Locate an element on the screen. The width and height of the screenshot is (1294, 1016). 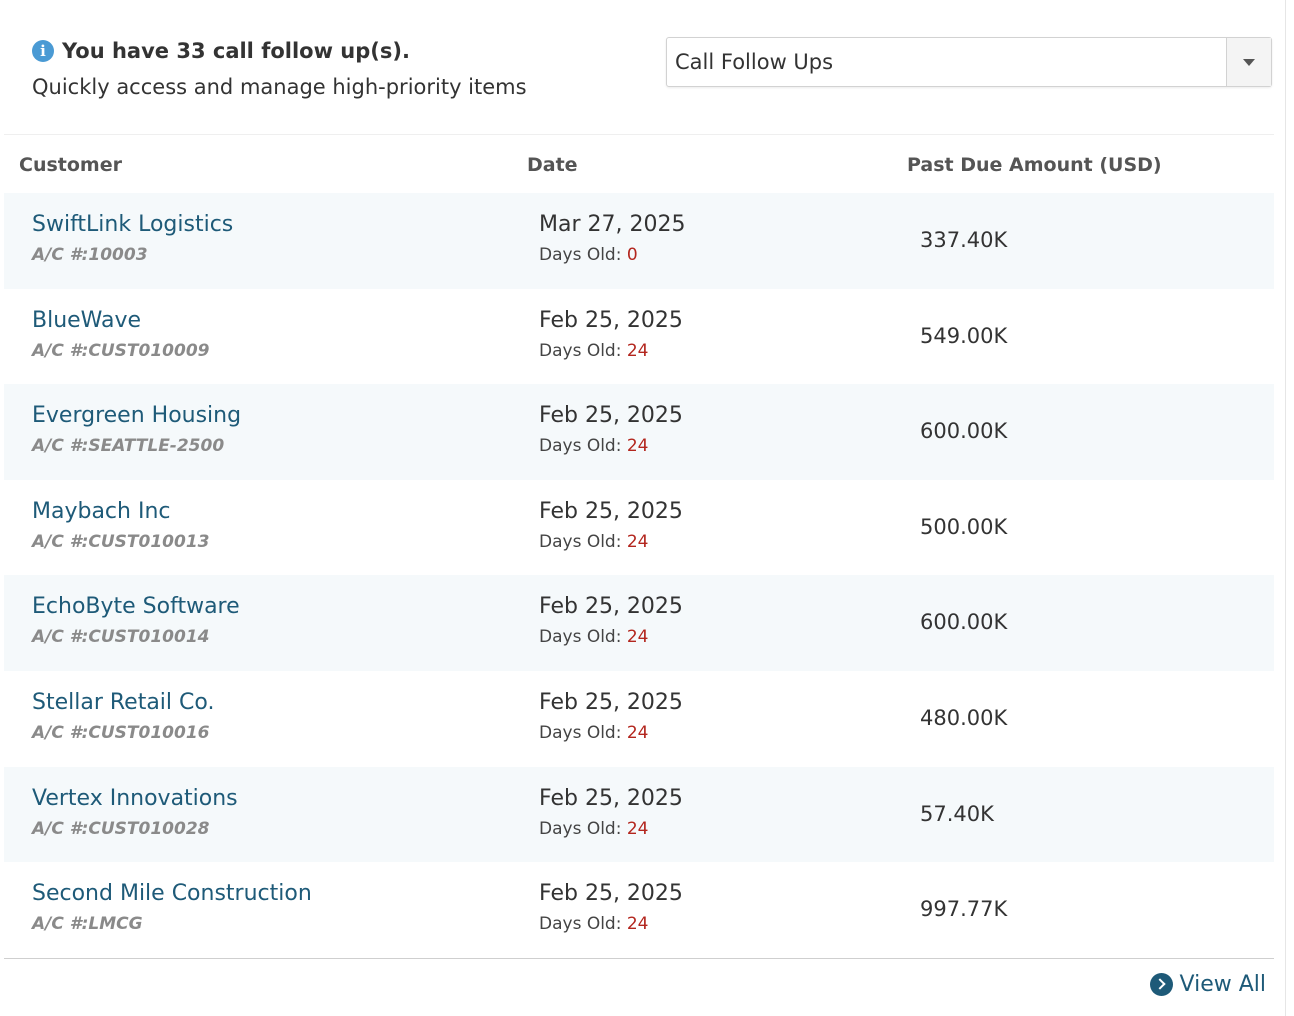
account-number: A/C #:LMCG is located at coordinates (87, 924).